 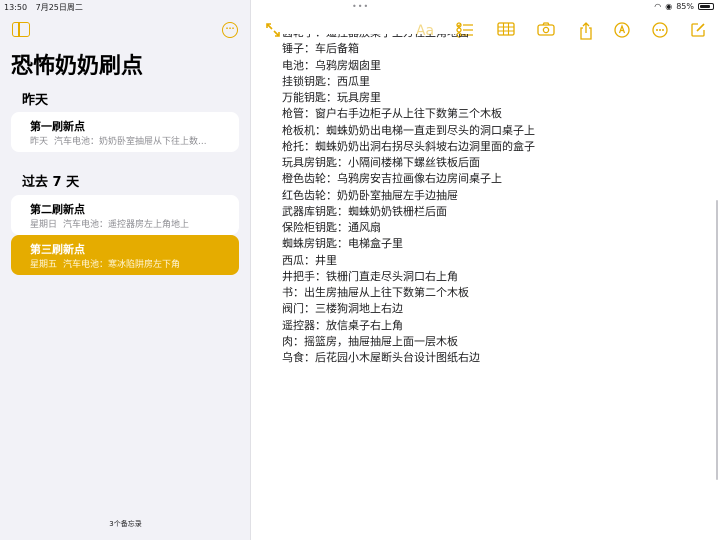 What do you see at coordinates (35, 100) in the screenshot?
I see `section-title-yesterday: 昨天` at bounding box center [35, 100].